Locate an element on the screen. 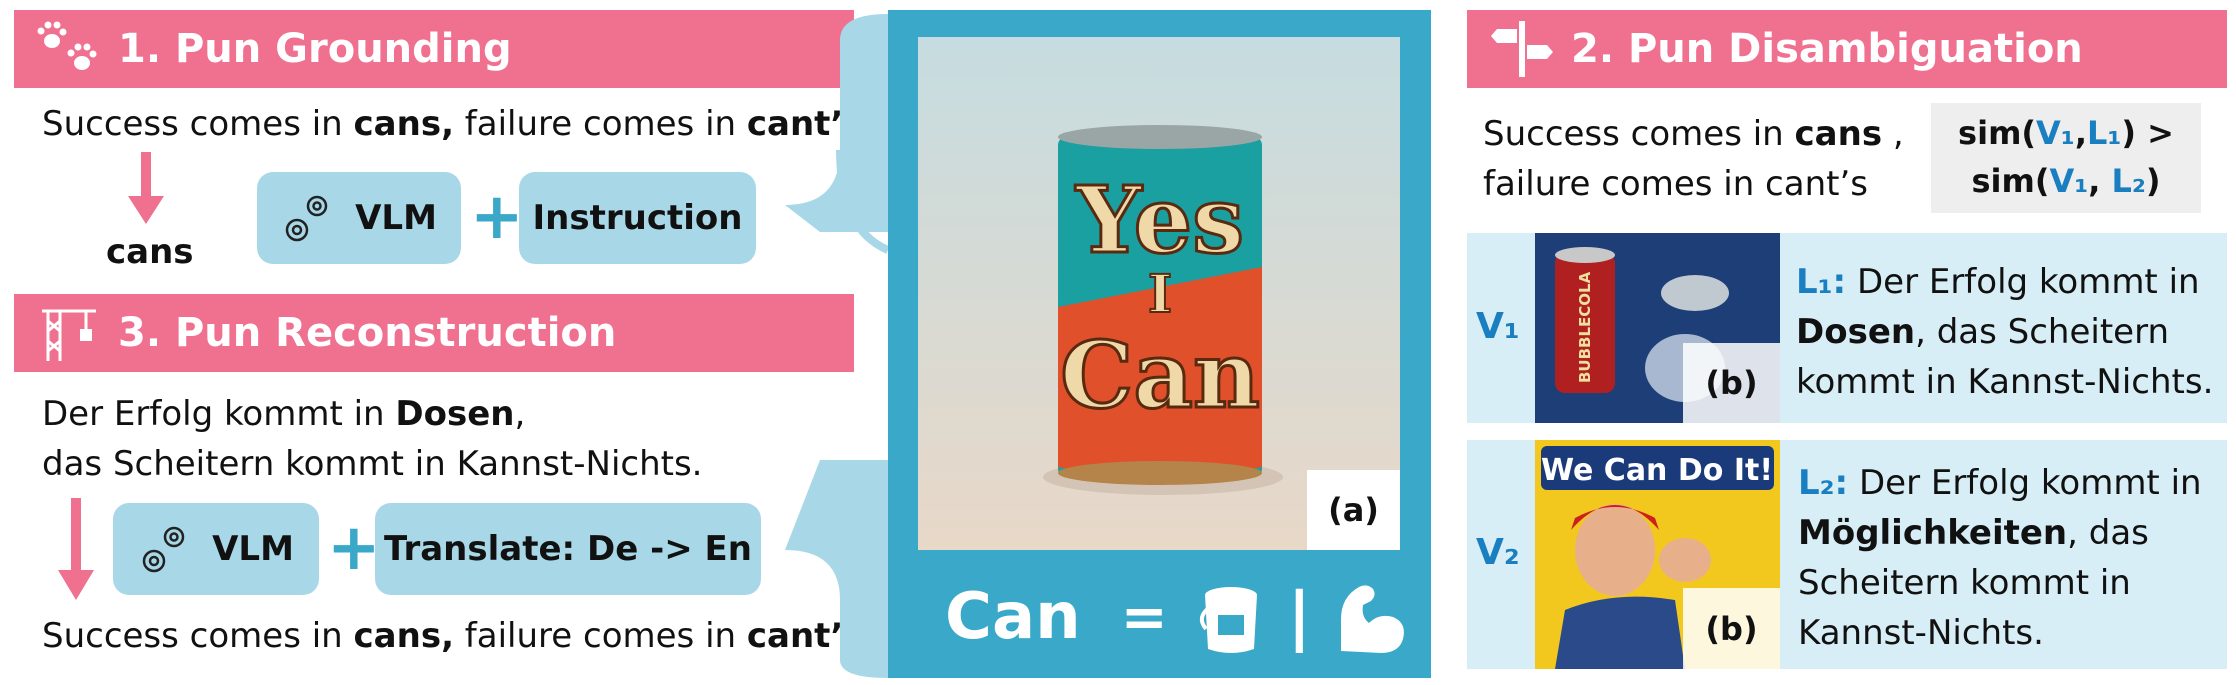 This screenshot has height=685, width=2236. text-part: , das Scheitern is located at coordinates (2042, 332).